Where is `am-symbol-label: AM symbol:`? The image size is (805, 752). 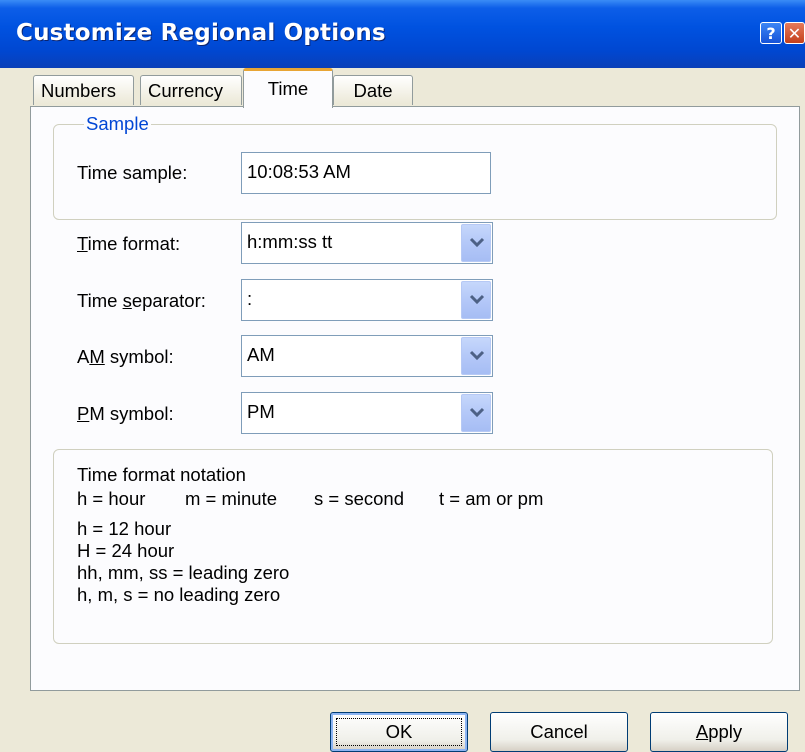
am-symbol-label: AM symbol: is located at coordinates (125, 356).